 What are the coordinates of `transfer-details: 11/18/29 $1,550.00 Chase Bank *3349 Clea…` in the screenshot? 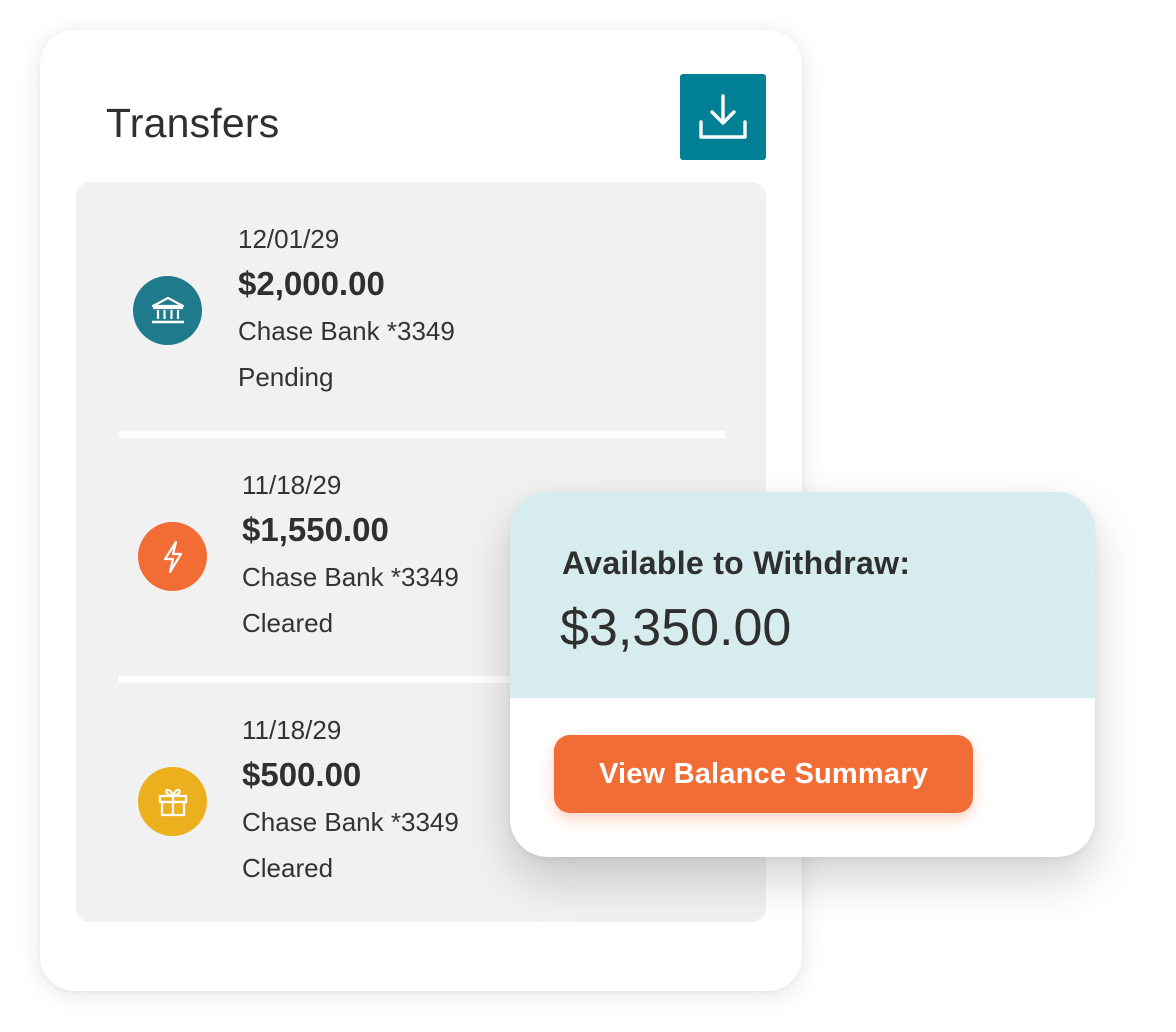 It's located at (350, 554).